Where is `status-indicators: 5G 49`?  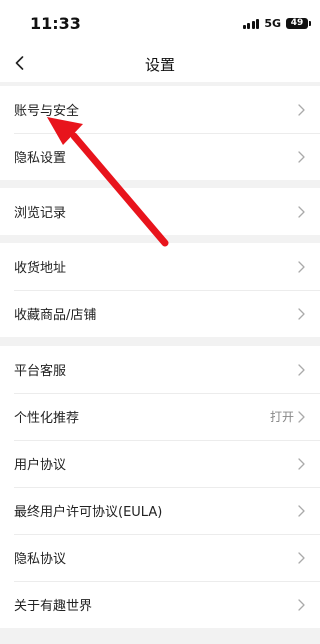 status-indicators: 5G 49 is located at coordinates (276, 23).